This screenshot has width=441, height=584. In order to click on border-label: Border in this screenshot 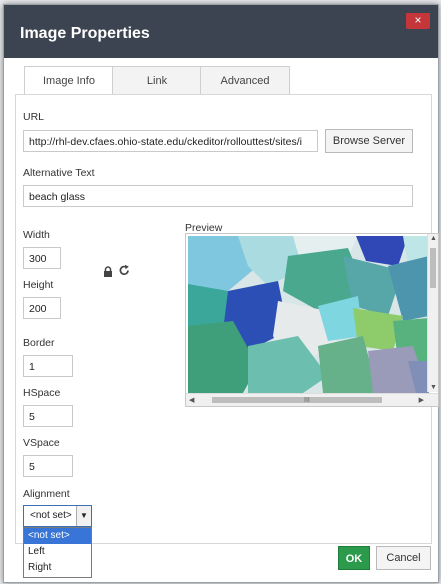, I will do `click(39, 343)`.